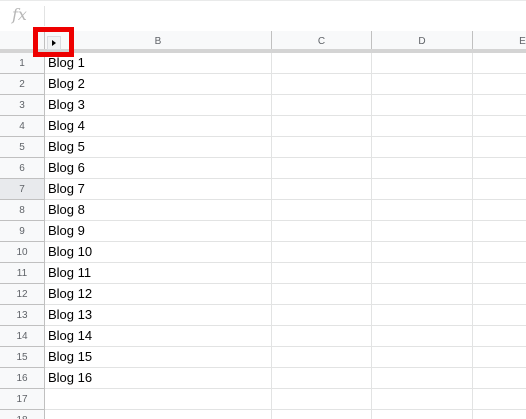  I want to click on table-row: 5 Blog 5, so click(263, 147).